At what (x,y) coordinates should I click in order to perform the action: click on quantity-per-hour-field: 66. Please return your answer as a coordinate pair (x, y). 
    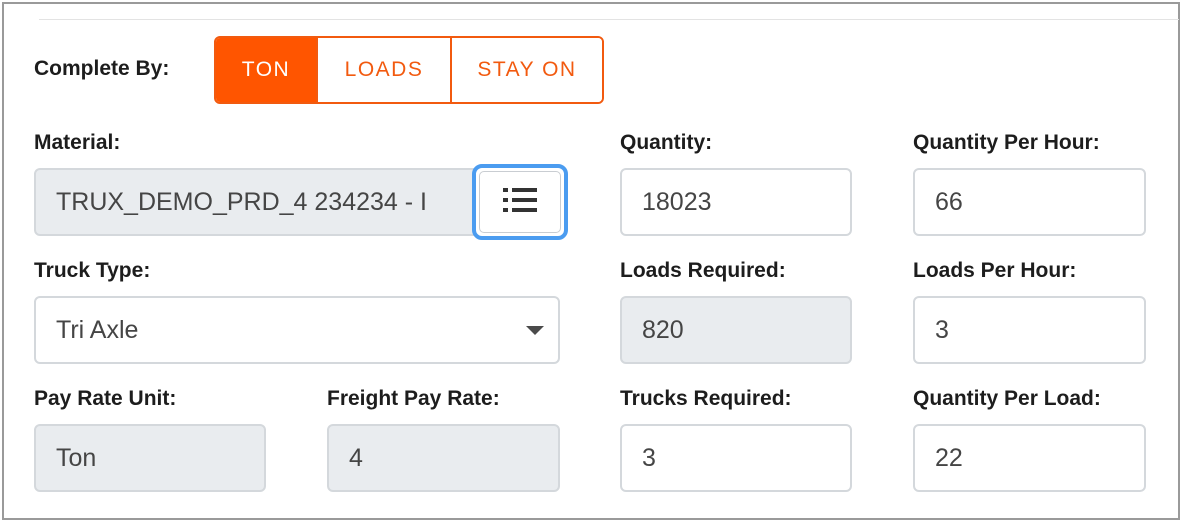
    Looking at the image, I should click on (1029, 202).